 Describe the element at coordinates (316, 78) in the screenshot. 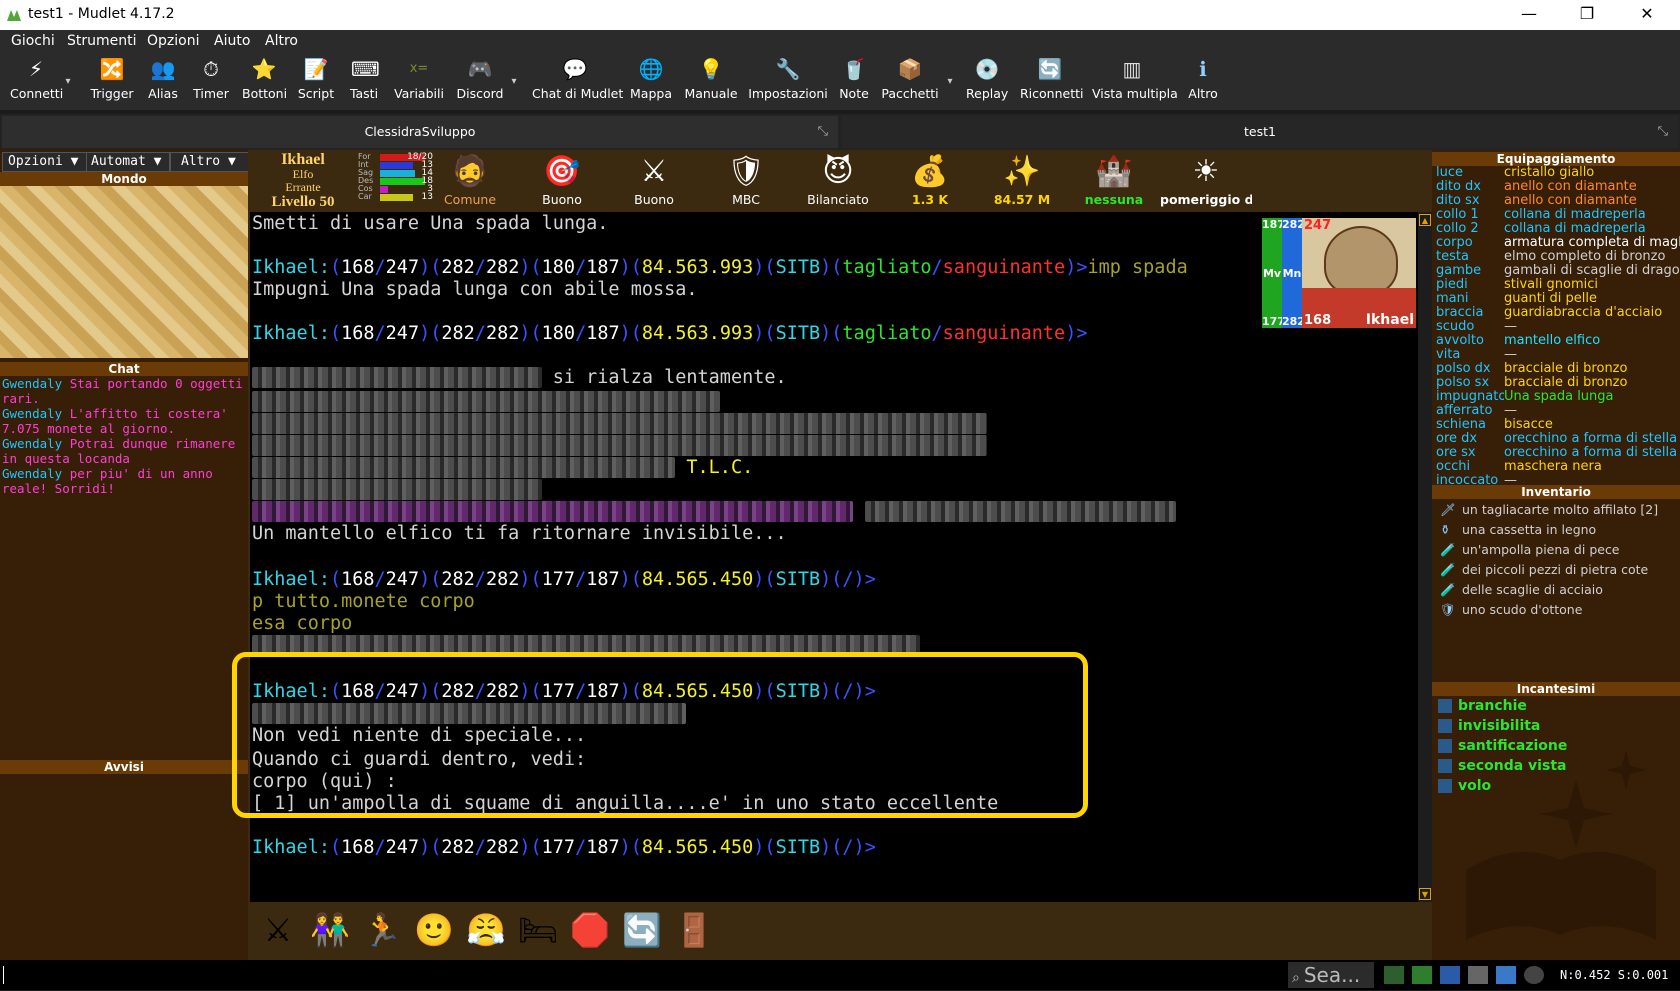

I see `script-button: 📝 Script` at that location.